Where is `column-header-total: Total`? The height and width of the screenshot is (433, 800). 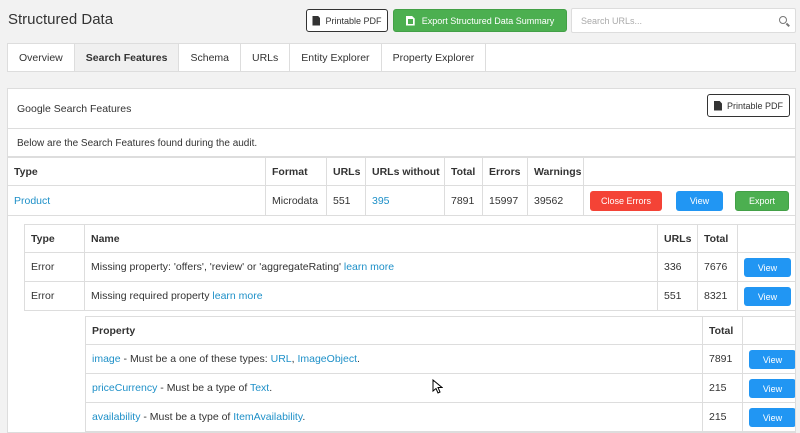 column-header-total: Total is located at coordinates (463, 171).